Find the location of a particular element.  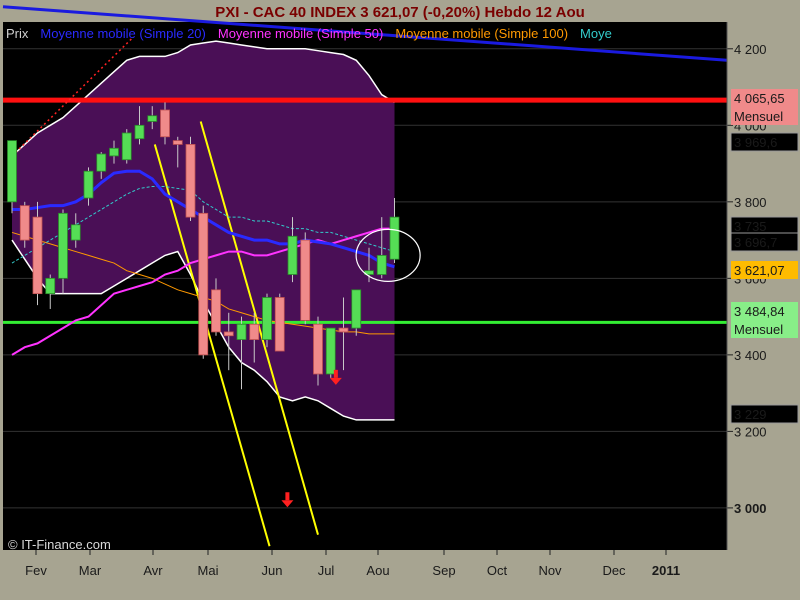

x-tick-label: Avr is located at coordinates (153, 570).